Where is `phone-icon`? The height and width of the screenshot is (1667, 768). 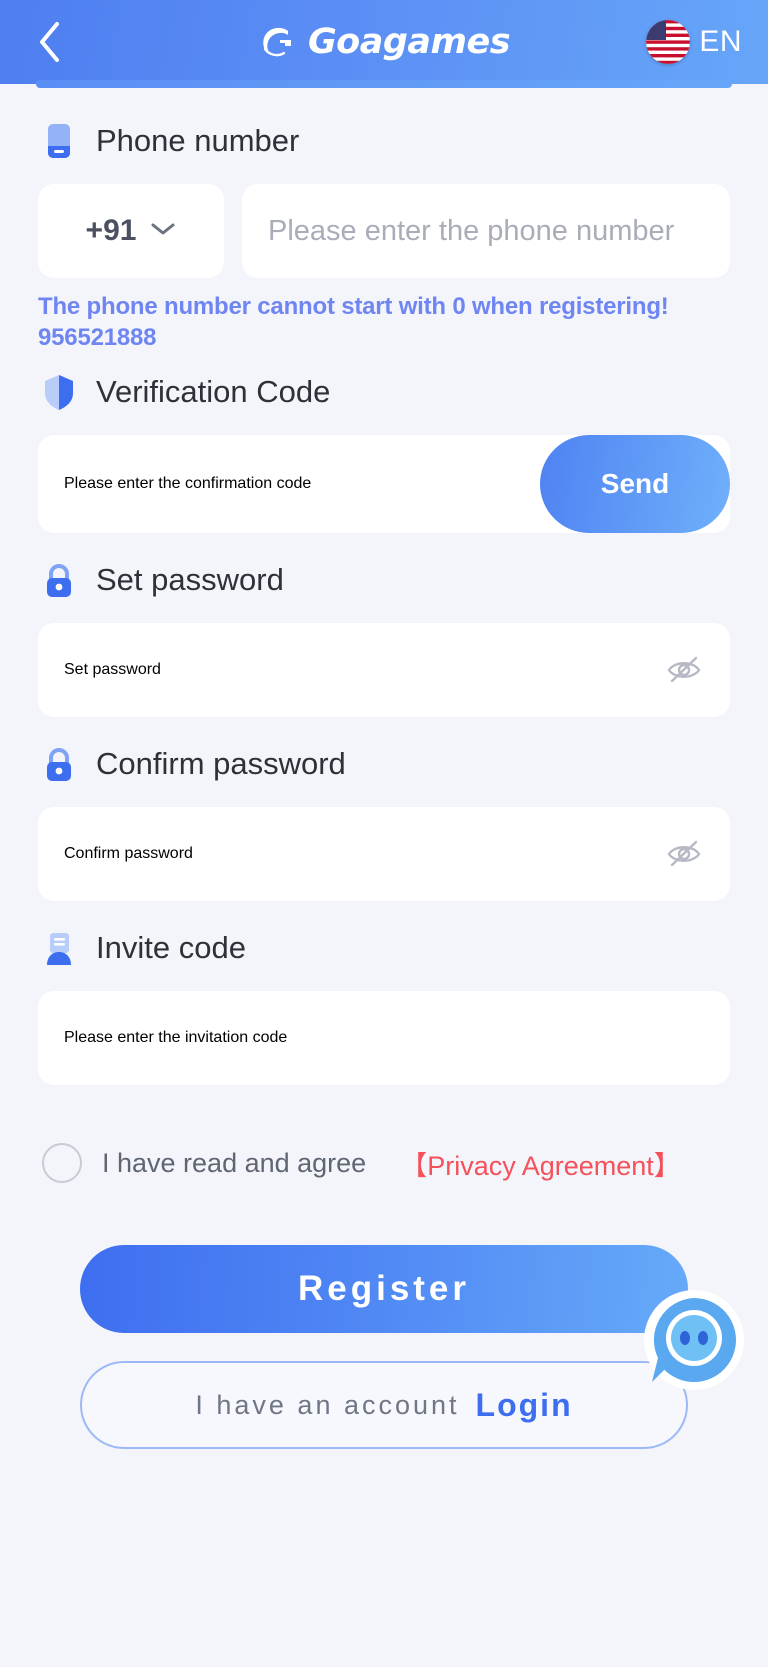
phone-icon is located at coordinates (59, 141).